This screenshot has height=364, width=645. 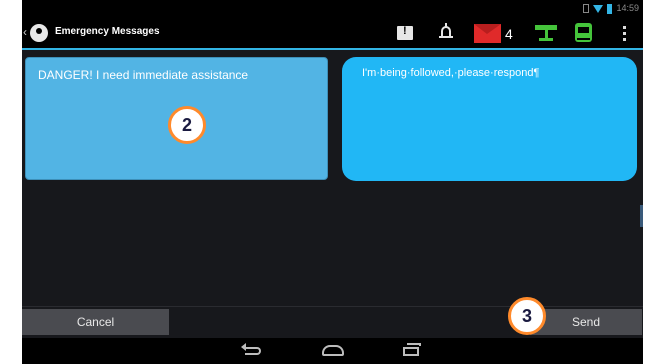 I want to click on back-nav-icon, so click(x=251, y=349).